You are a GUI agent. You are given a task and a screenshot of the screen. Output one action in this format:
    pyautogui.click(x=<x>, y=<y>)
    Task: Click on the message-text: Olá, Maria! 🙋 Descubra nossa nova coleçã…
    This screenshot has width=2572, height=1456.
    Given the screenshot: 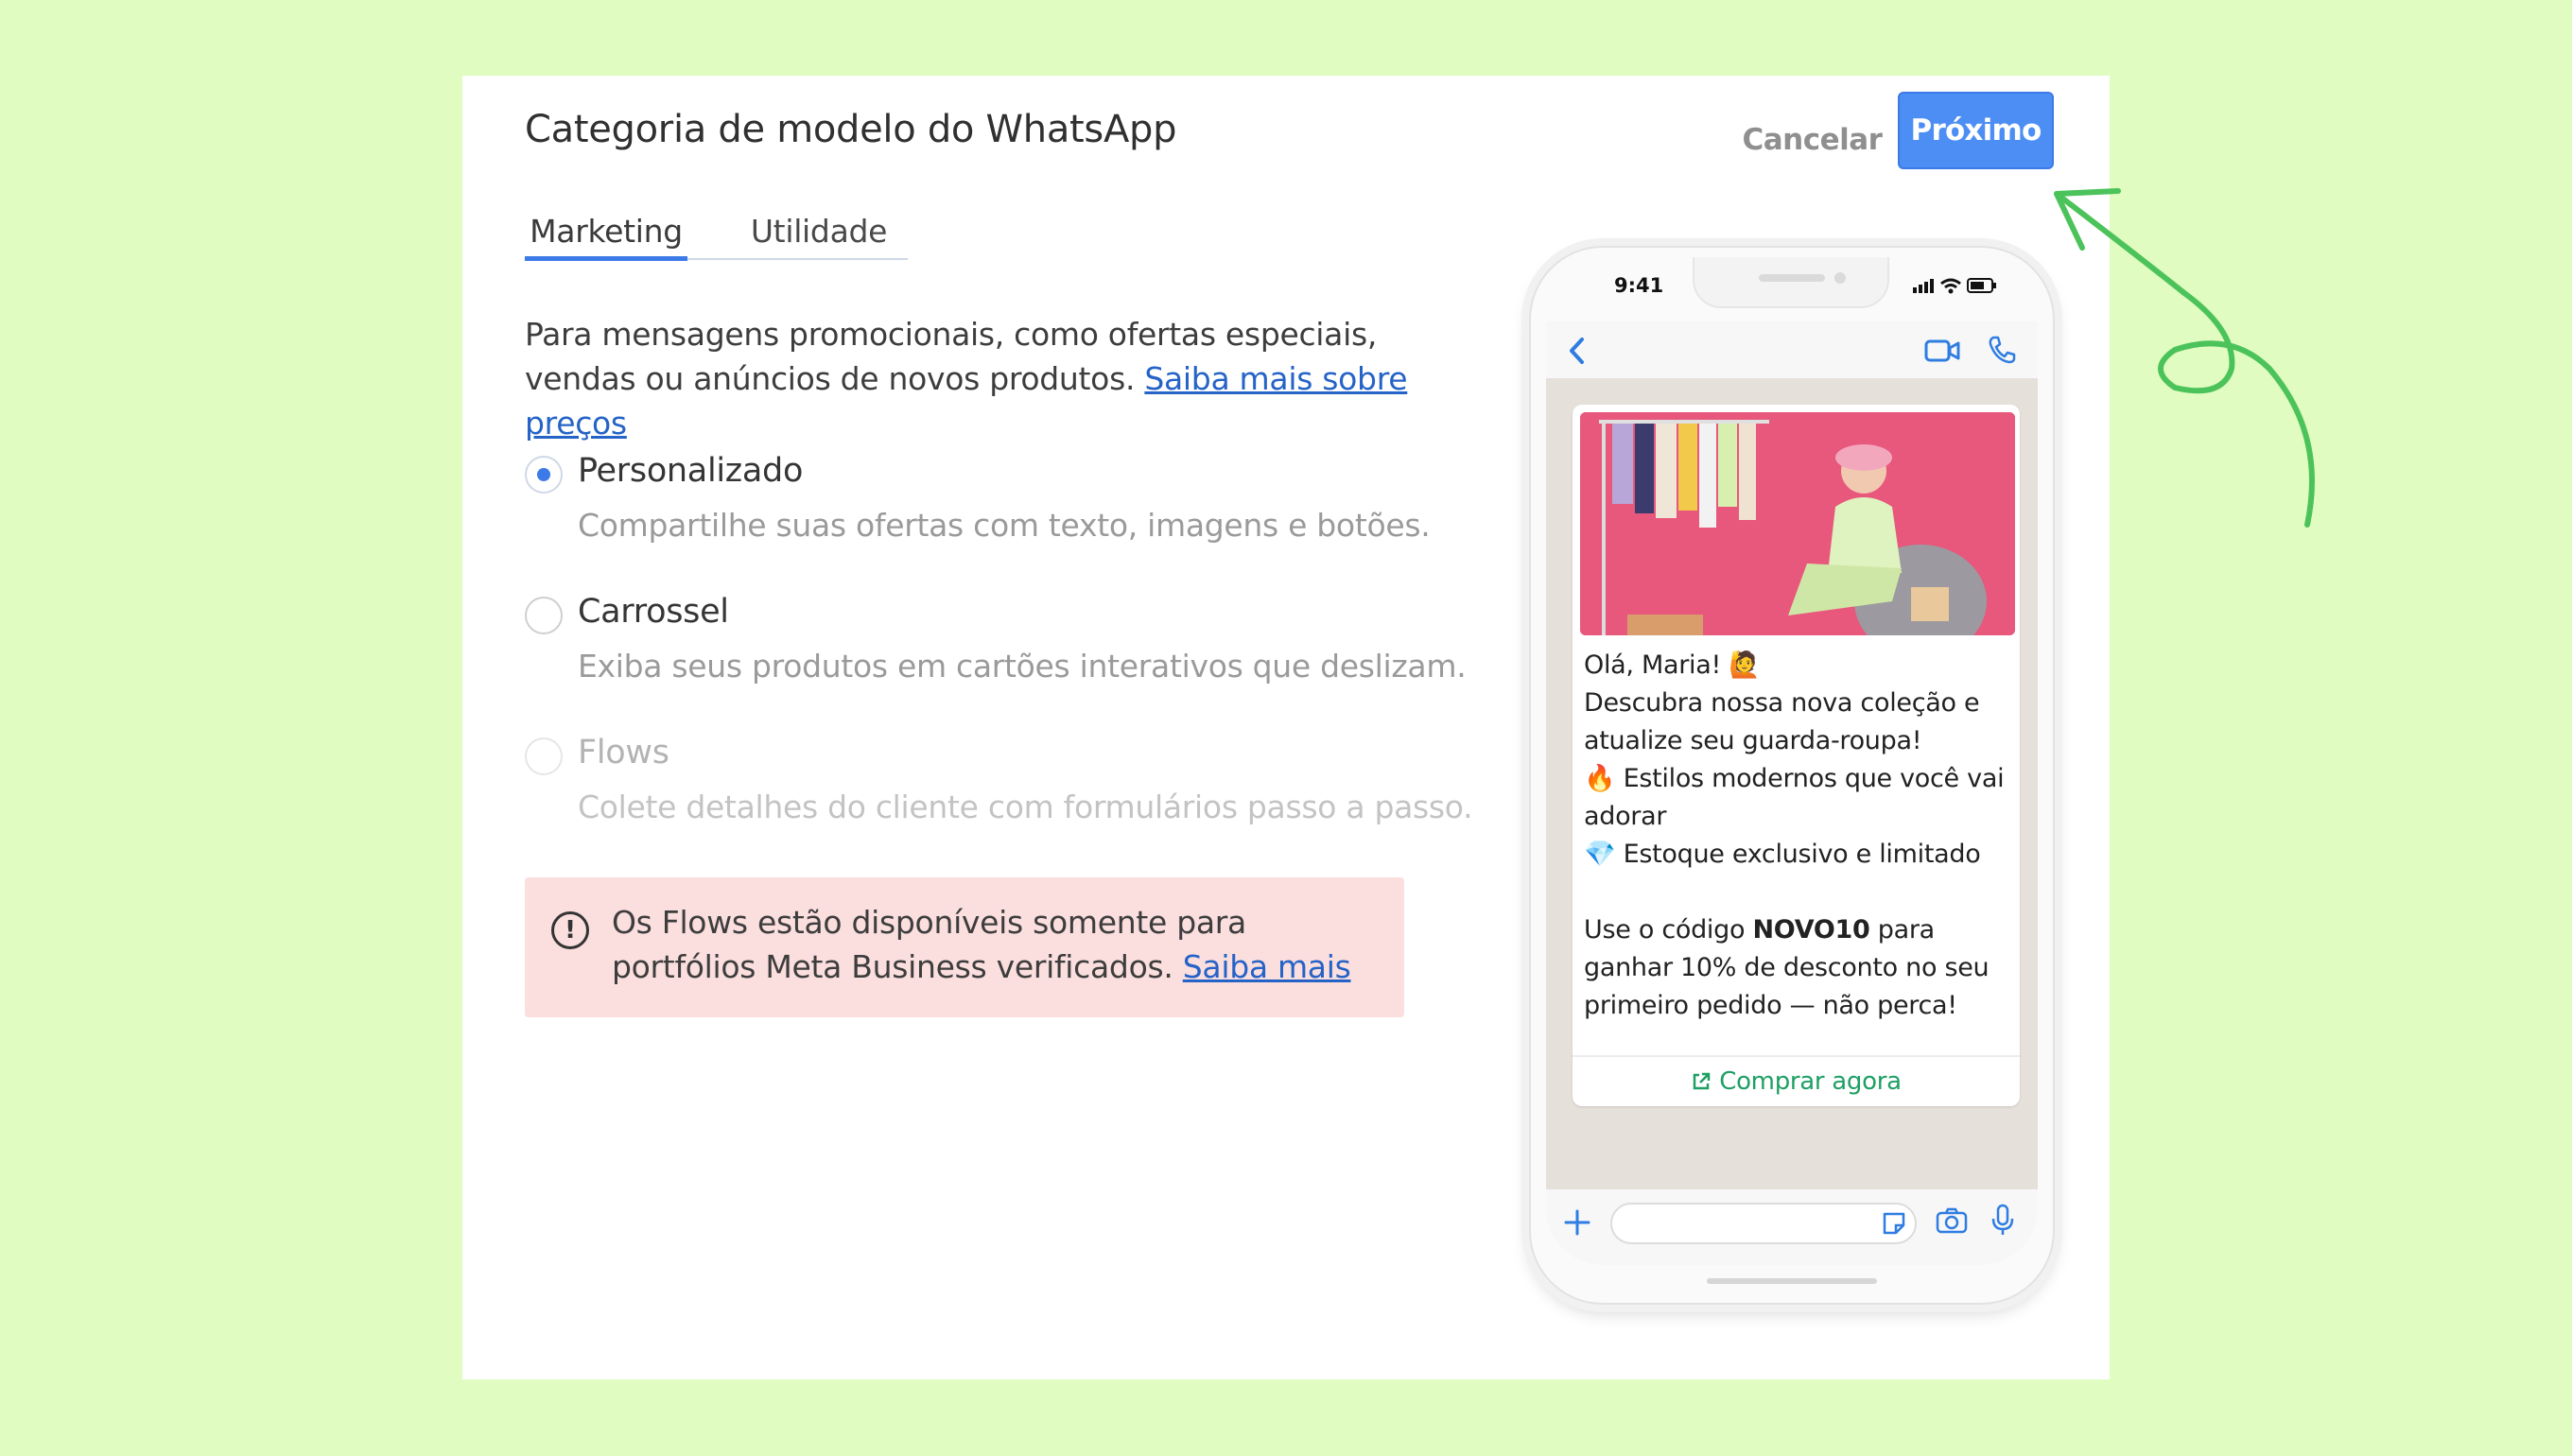 What is the action you would take?
    pyautogui.click(x=1799, y=836)
    